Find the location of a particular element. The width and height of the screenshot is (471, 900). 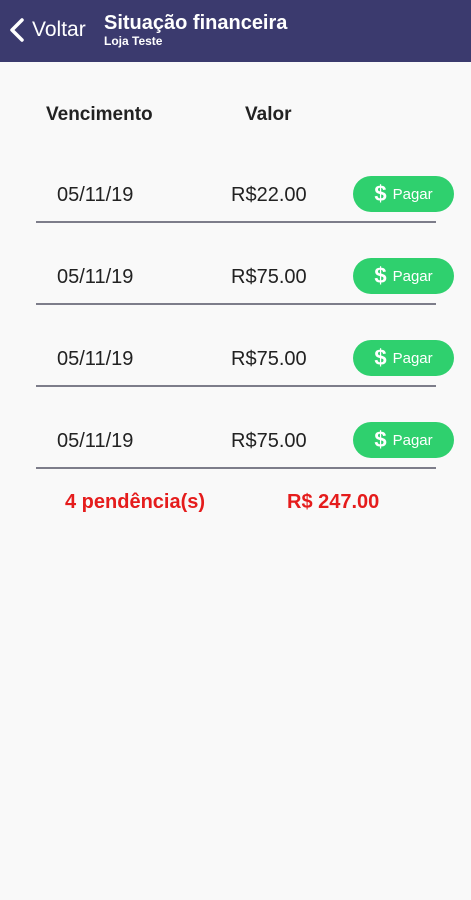

back-button: Voltar is located at coordinates (47, 30).